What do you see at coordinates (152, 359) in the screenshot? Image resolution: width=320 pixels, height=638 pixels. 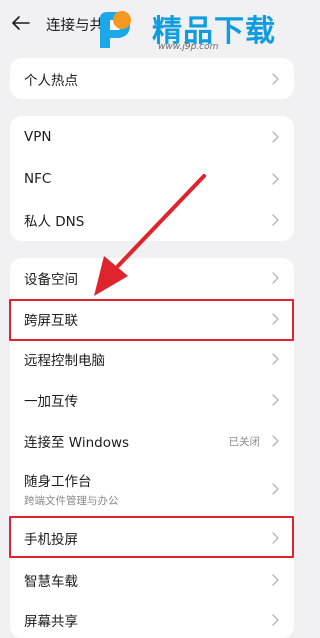 I see `list-item-remote-pc: 远程控制电脑` at bounding box center [152, 359].